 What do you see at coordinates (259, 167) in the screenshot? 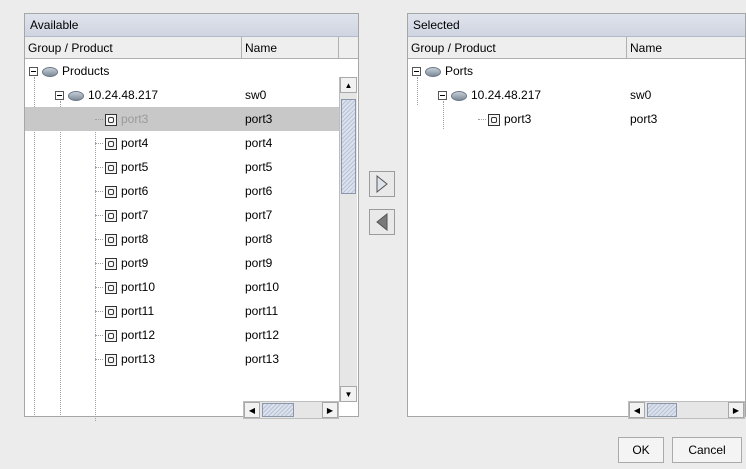
I see `port-name: port5` at bounding box center [259, 167].